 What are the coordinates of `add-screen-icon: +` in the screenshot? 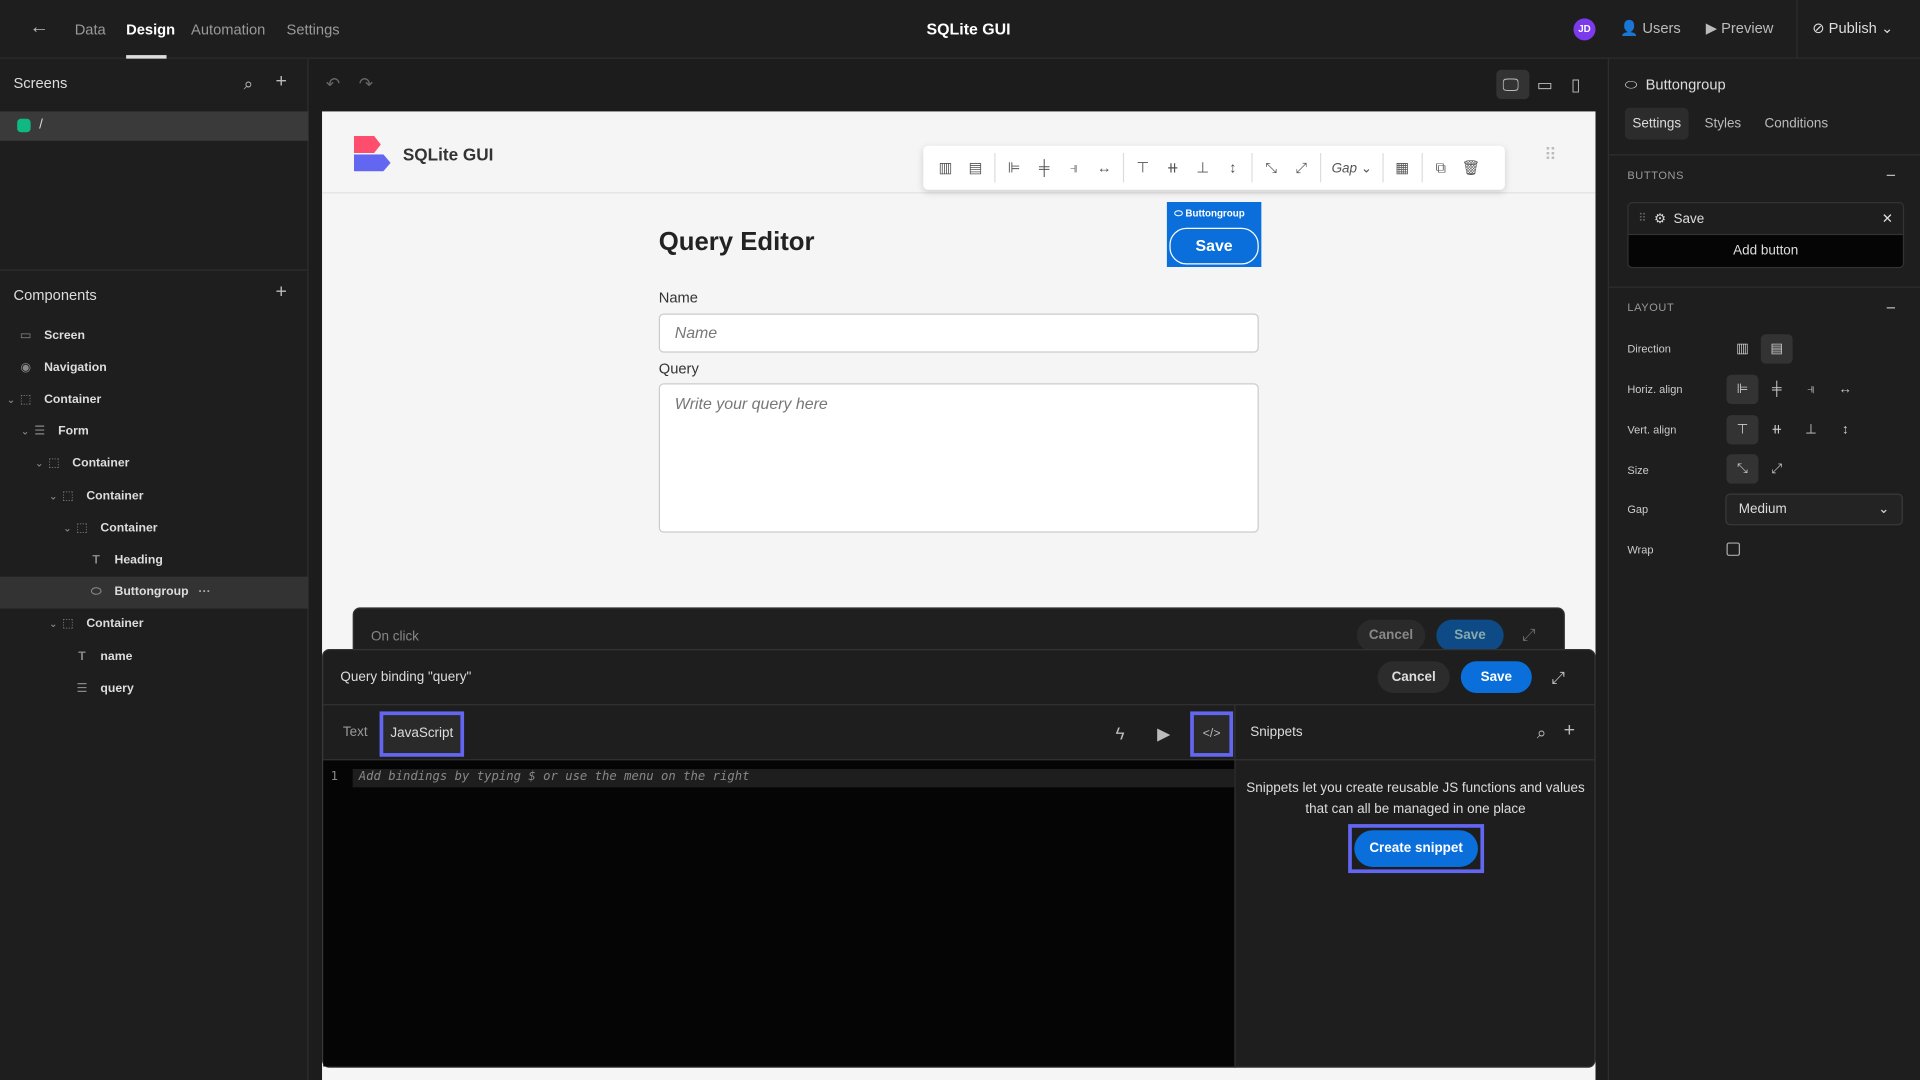 It's located at (281, 82).